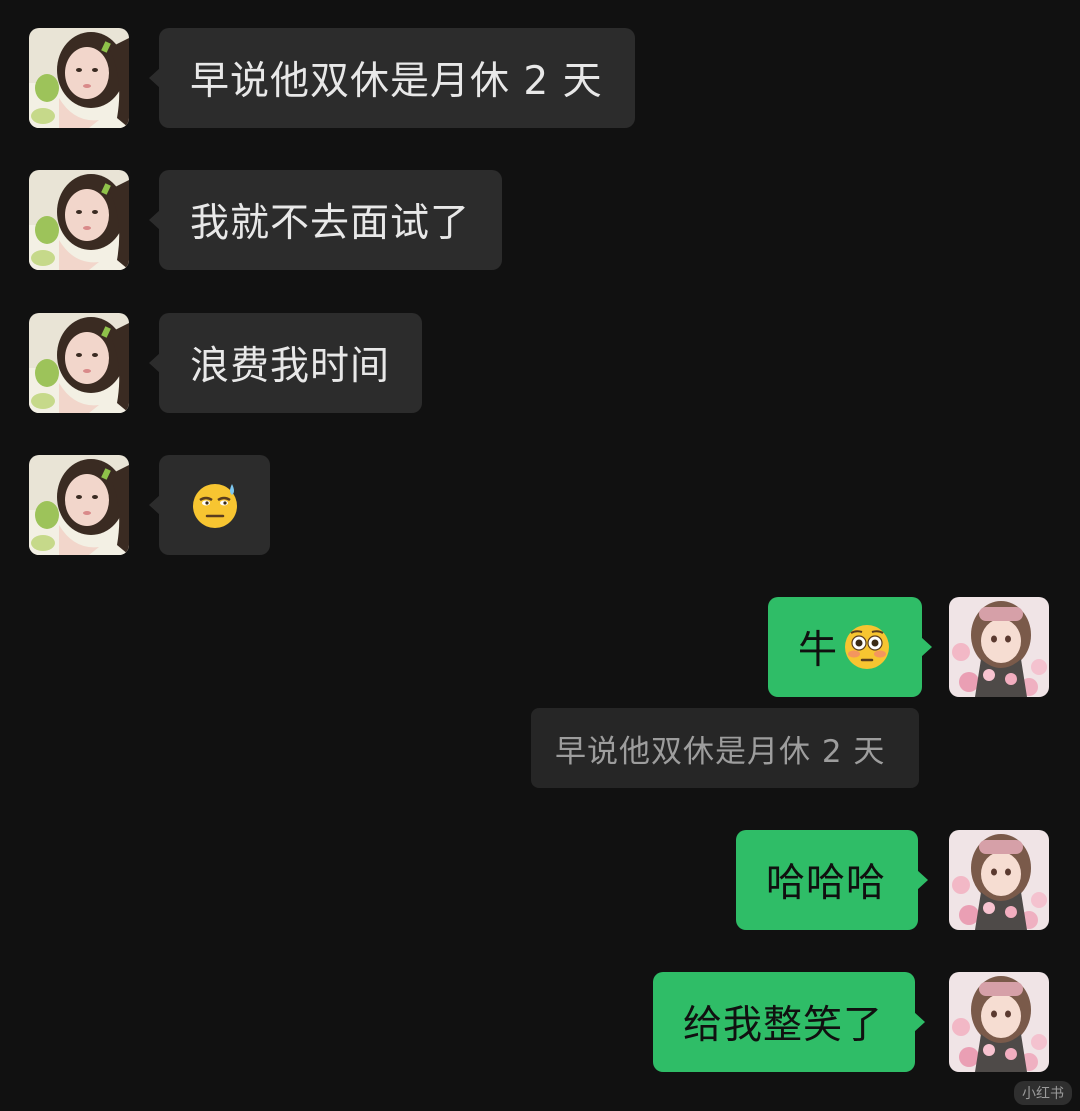 The width and height of the screenshot is (1080, 1111). I want to click on quoted-text: 早说他双休是月休 2 天, so click(720, 751).